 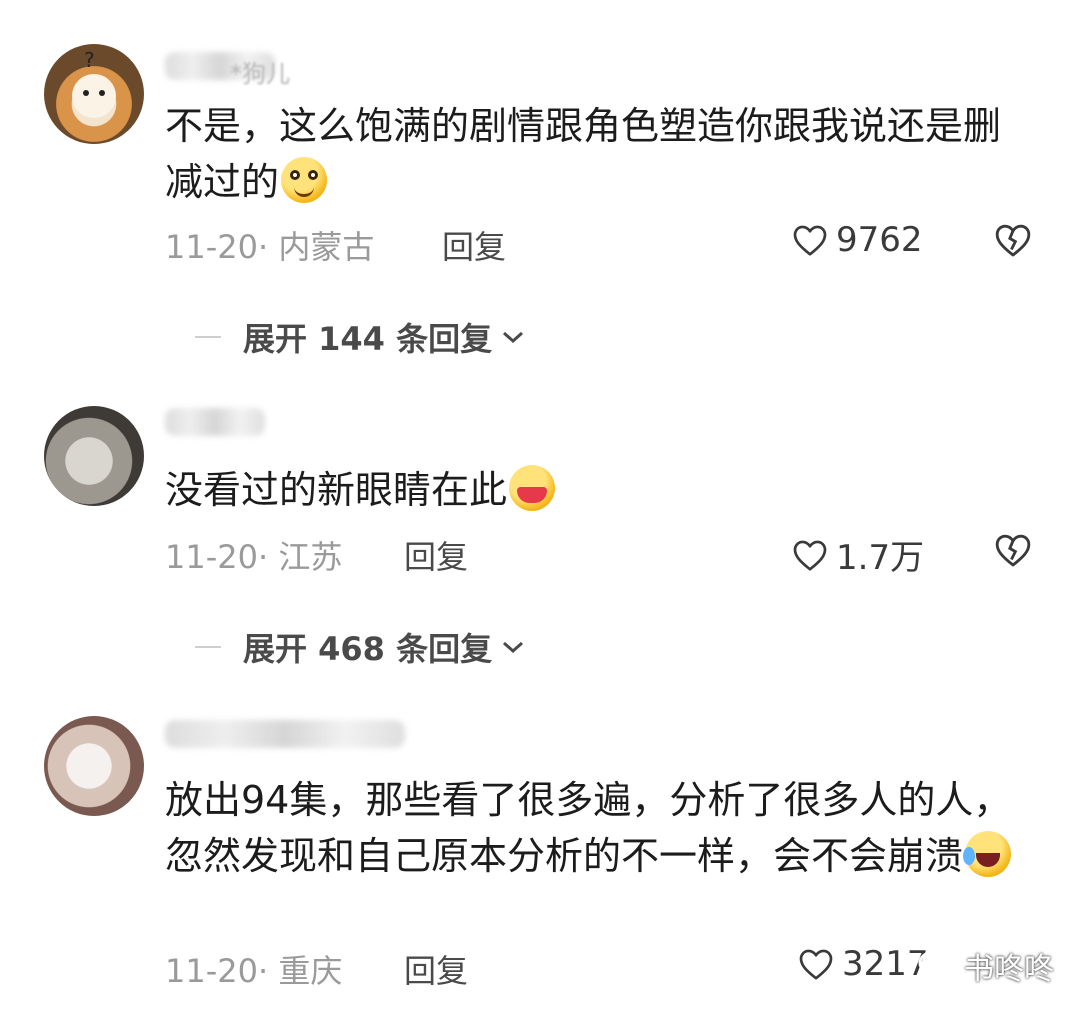 What do you see at coordinates (368, 649) in the screenshot?
I see `expand-replies-label: 展开 468 条回复` at bounding box center [368, 649].